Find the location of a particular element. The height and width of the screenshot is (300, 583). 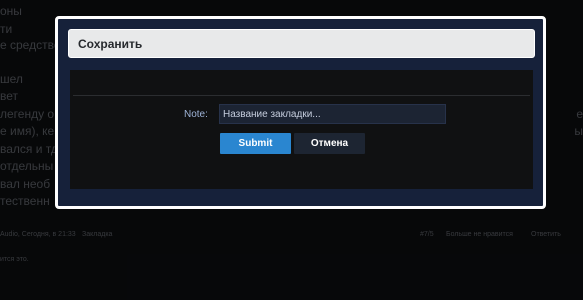

submit-button: Submit is located at coordinates (255, 143).